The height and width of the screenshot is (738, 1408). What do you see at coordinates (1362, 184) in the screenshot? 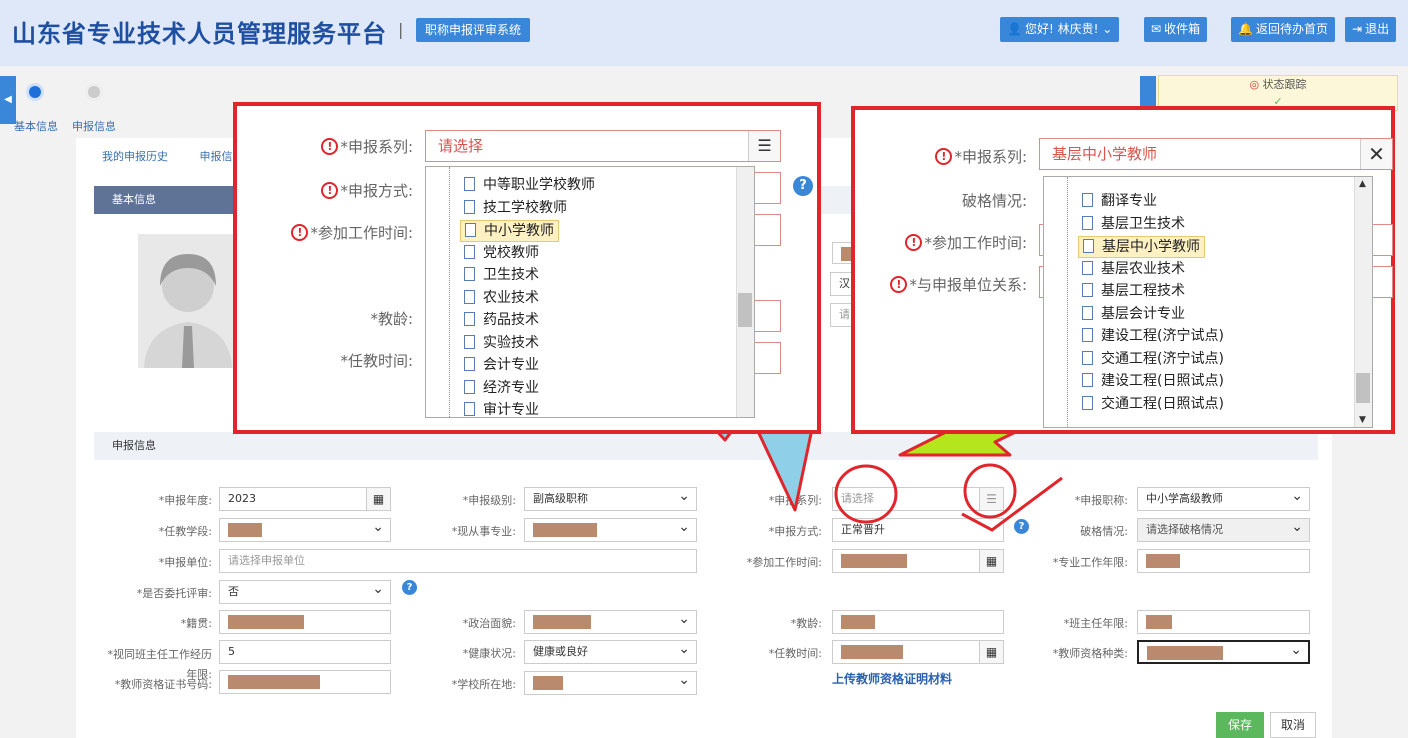
I see `scroll-up-icon: ▲` at bounding box center [1362, 184].